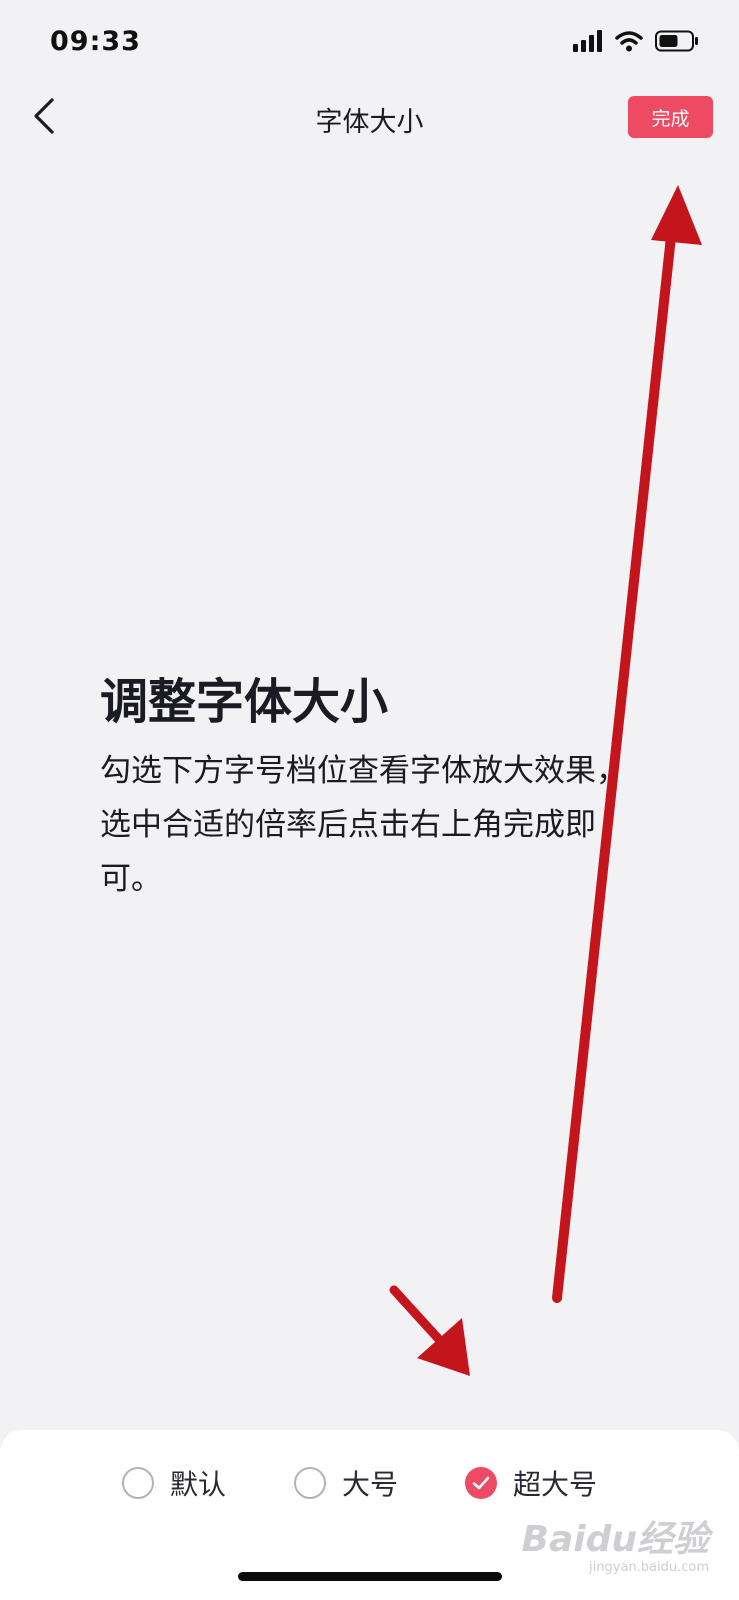 The width and height of the screenshot is (739, 1600). I want to click on baidu-jingyan-watermark: Baidu经验 jingyan.baidu.com, so click(615, 1548).